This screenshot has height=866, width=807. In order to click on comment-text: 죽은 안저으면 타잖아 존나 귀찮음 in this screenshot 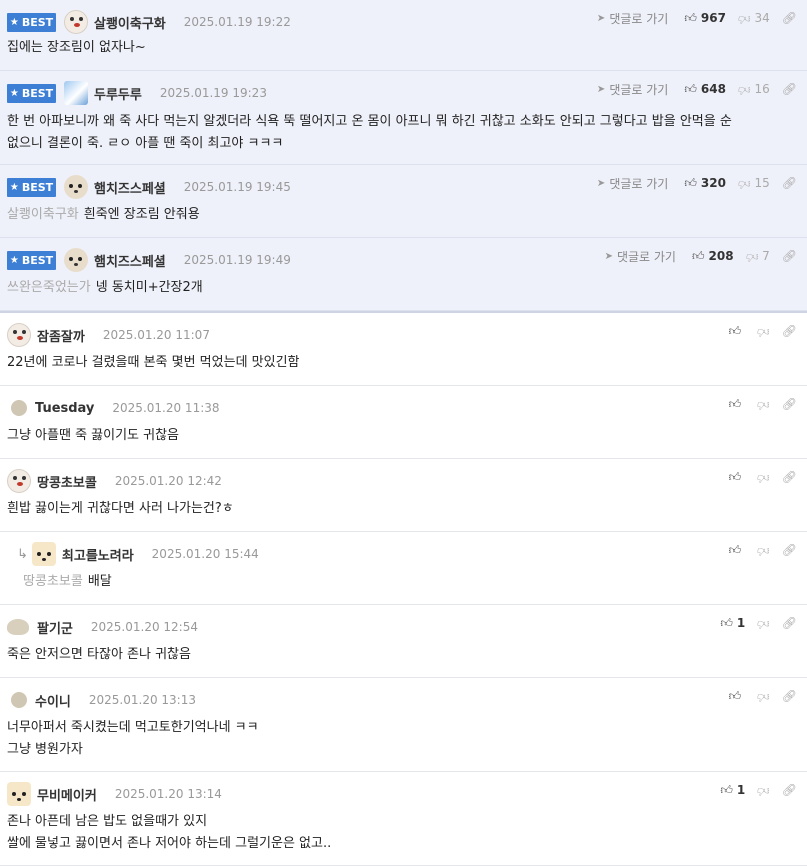, I will do `click(99, 654)`.